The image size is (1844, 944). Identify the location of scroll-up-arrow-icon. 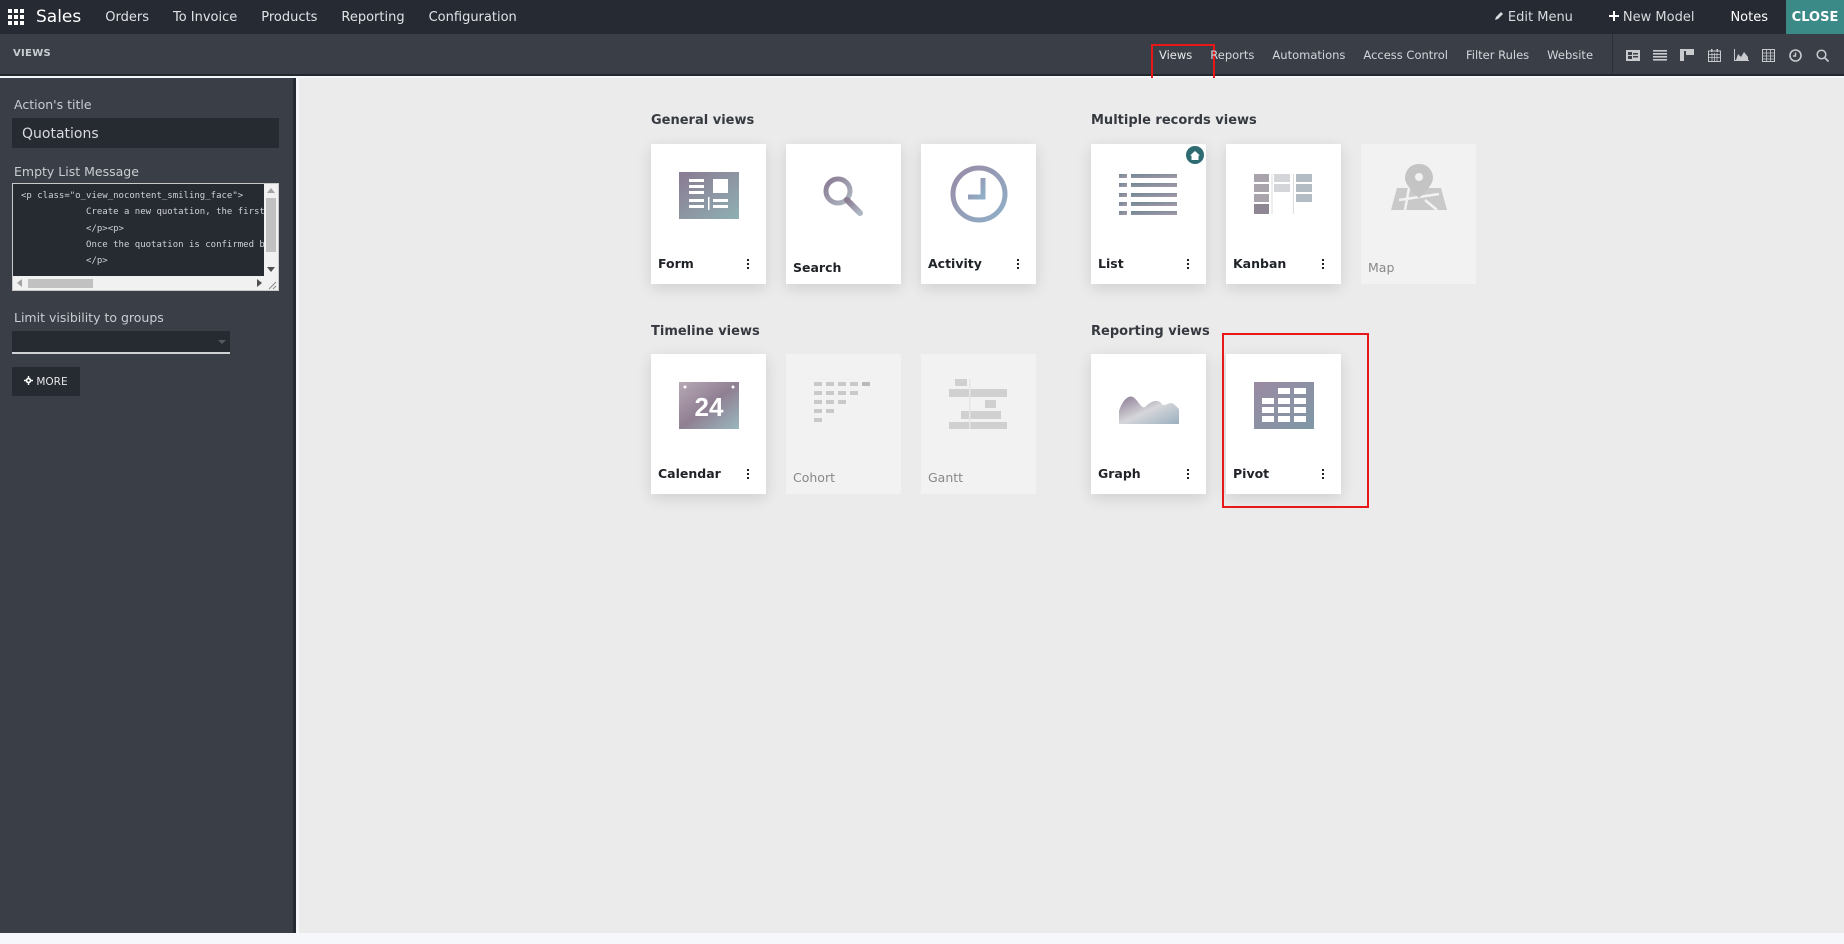
(271, 190).